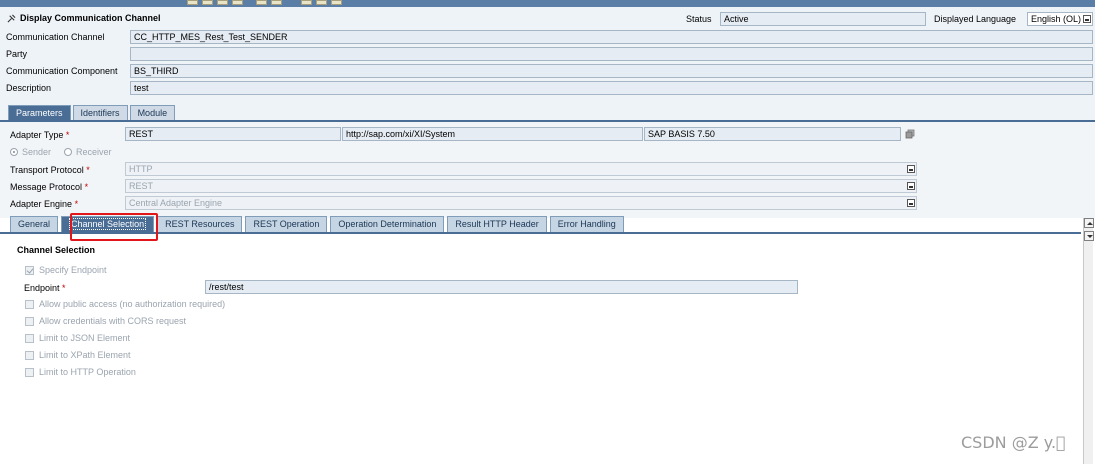  What do you see at coordinates (772, 134) in the screenshot?
I see `adapter-swcv-field: SAP BASIS 7.50` at bounding box center [772, 134].